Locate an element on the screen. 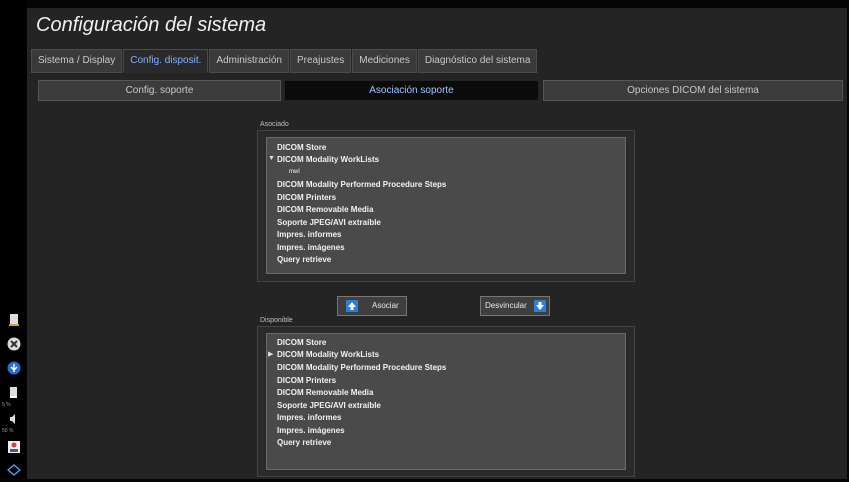 The width and height of the screenshot is (849, 482). expand-down-icon: ▼ is located at coordinates (271, 158).